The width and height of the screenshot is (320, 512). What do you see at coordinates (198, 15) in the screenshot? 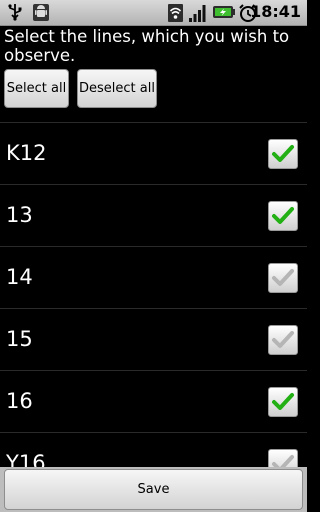
I see `signal-icon` at bounding box center [198, 15].